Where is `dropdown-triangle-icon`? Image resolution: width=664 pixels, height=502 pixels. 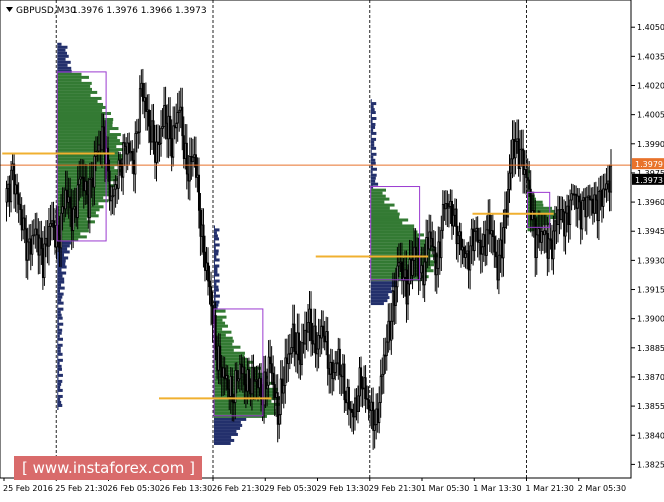 dropdown-triangle-icon is located at coordinates (9, 9).